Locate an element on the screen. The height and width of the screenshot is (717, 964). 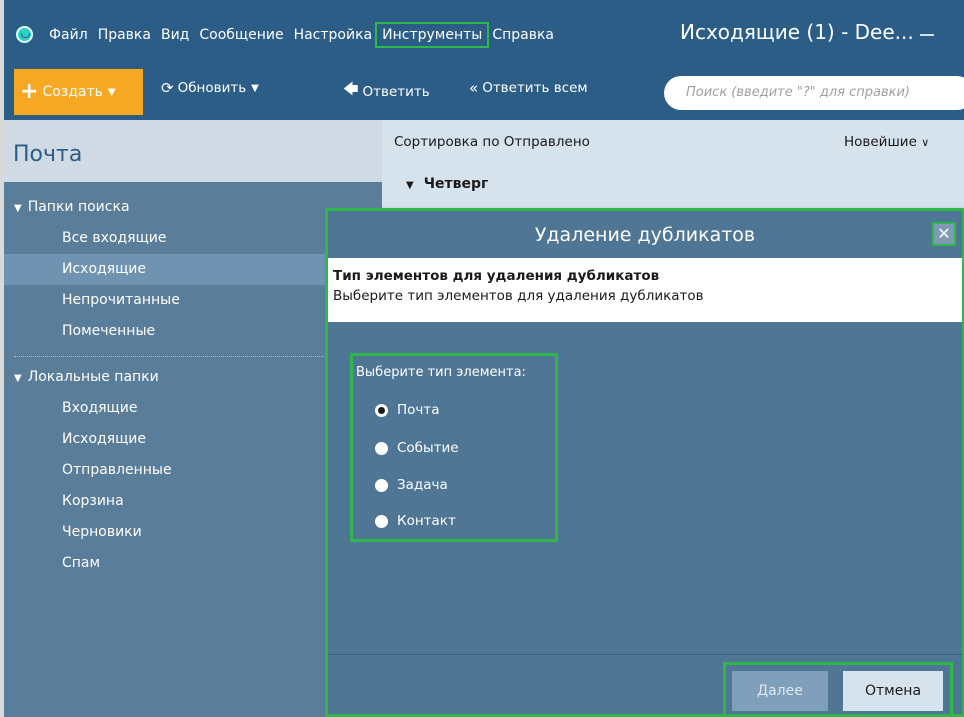
sort-order-label: Новейшие is located at coordinates (880, 142).